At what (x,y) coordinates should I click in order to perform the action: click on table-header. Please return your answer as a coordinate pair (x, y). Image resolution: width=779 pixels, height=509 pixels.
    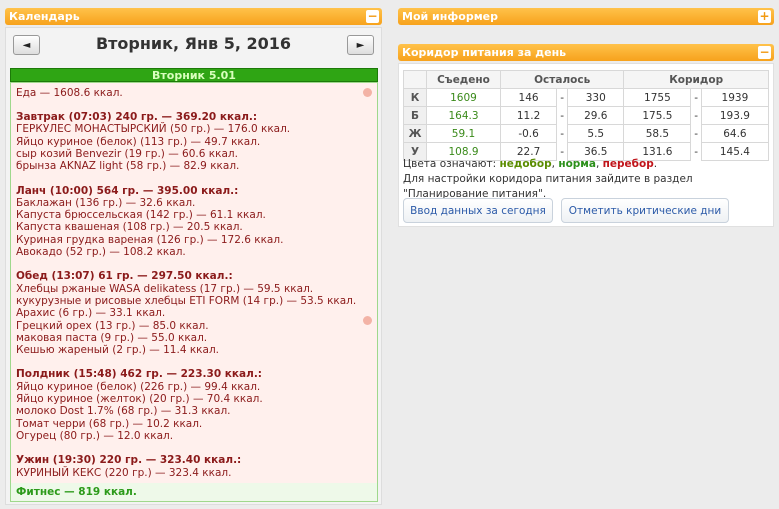
    Looking at the image, I should click on (415, 79).